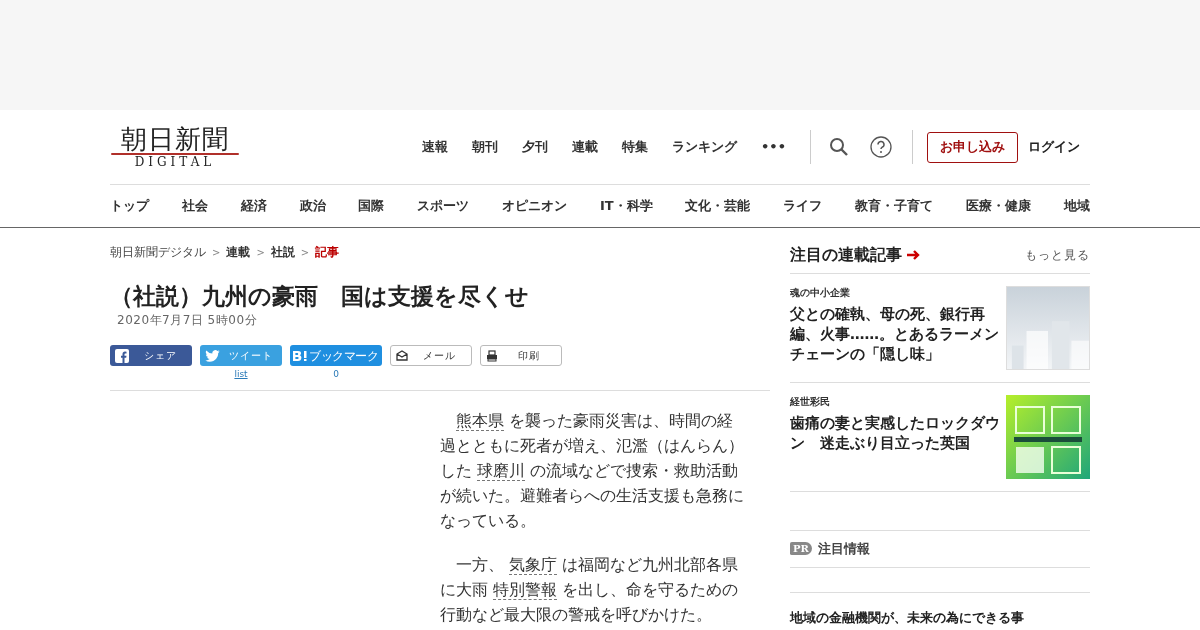  I want to click on category-tab: 経済, so click(253, 206).